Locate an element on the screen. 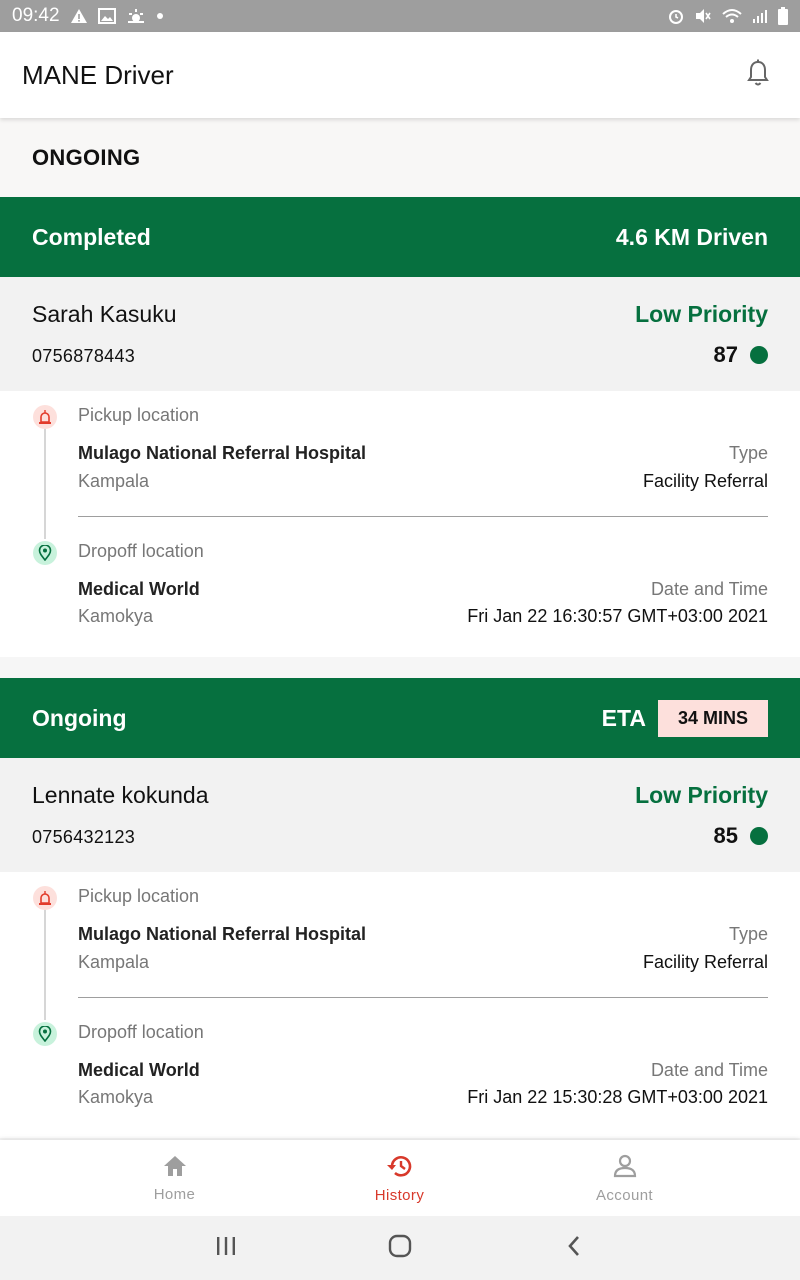  distance-driven: 4.6 KM Driven is located at coordinates (691, 236).